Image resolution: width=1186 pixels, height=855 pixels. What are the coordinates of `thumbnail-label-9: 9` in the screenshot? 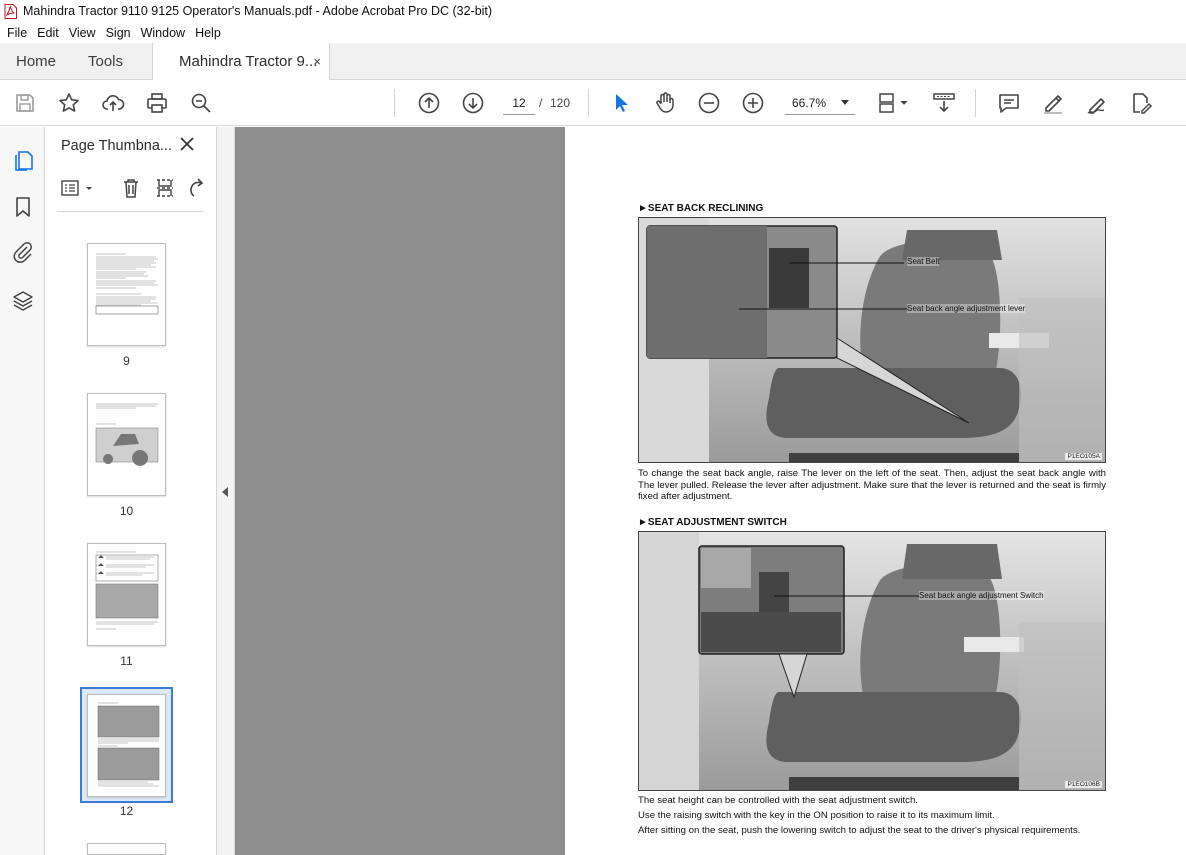 It's located at (126, 361).